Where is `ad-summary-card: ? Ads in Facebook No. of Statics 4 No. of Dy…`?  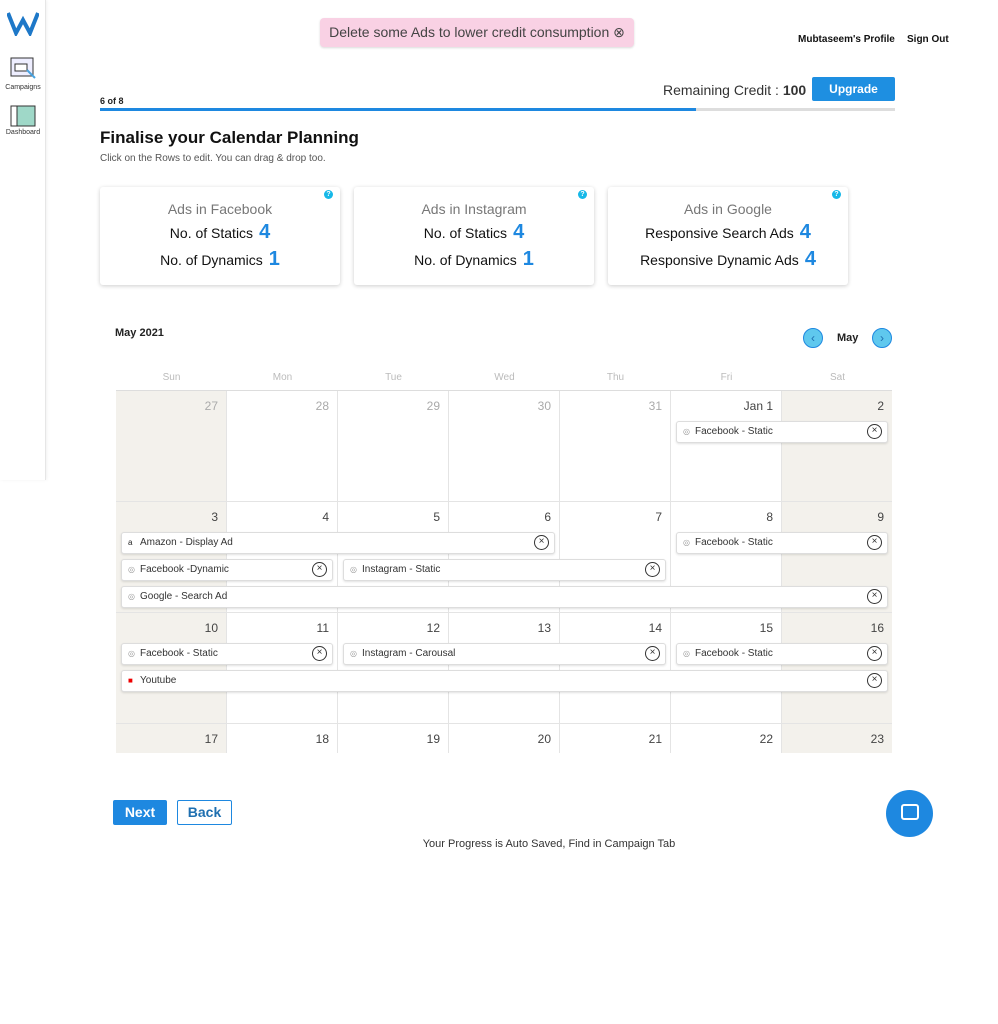
ad-summary-card: ? Ads in Facebook No. of Statics 4 No. of Dy… is located at coordinates (220, 236).